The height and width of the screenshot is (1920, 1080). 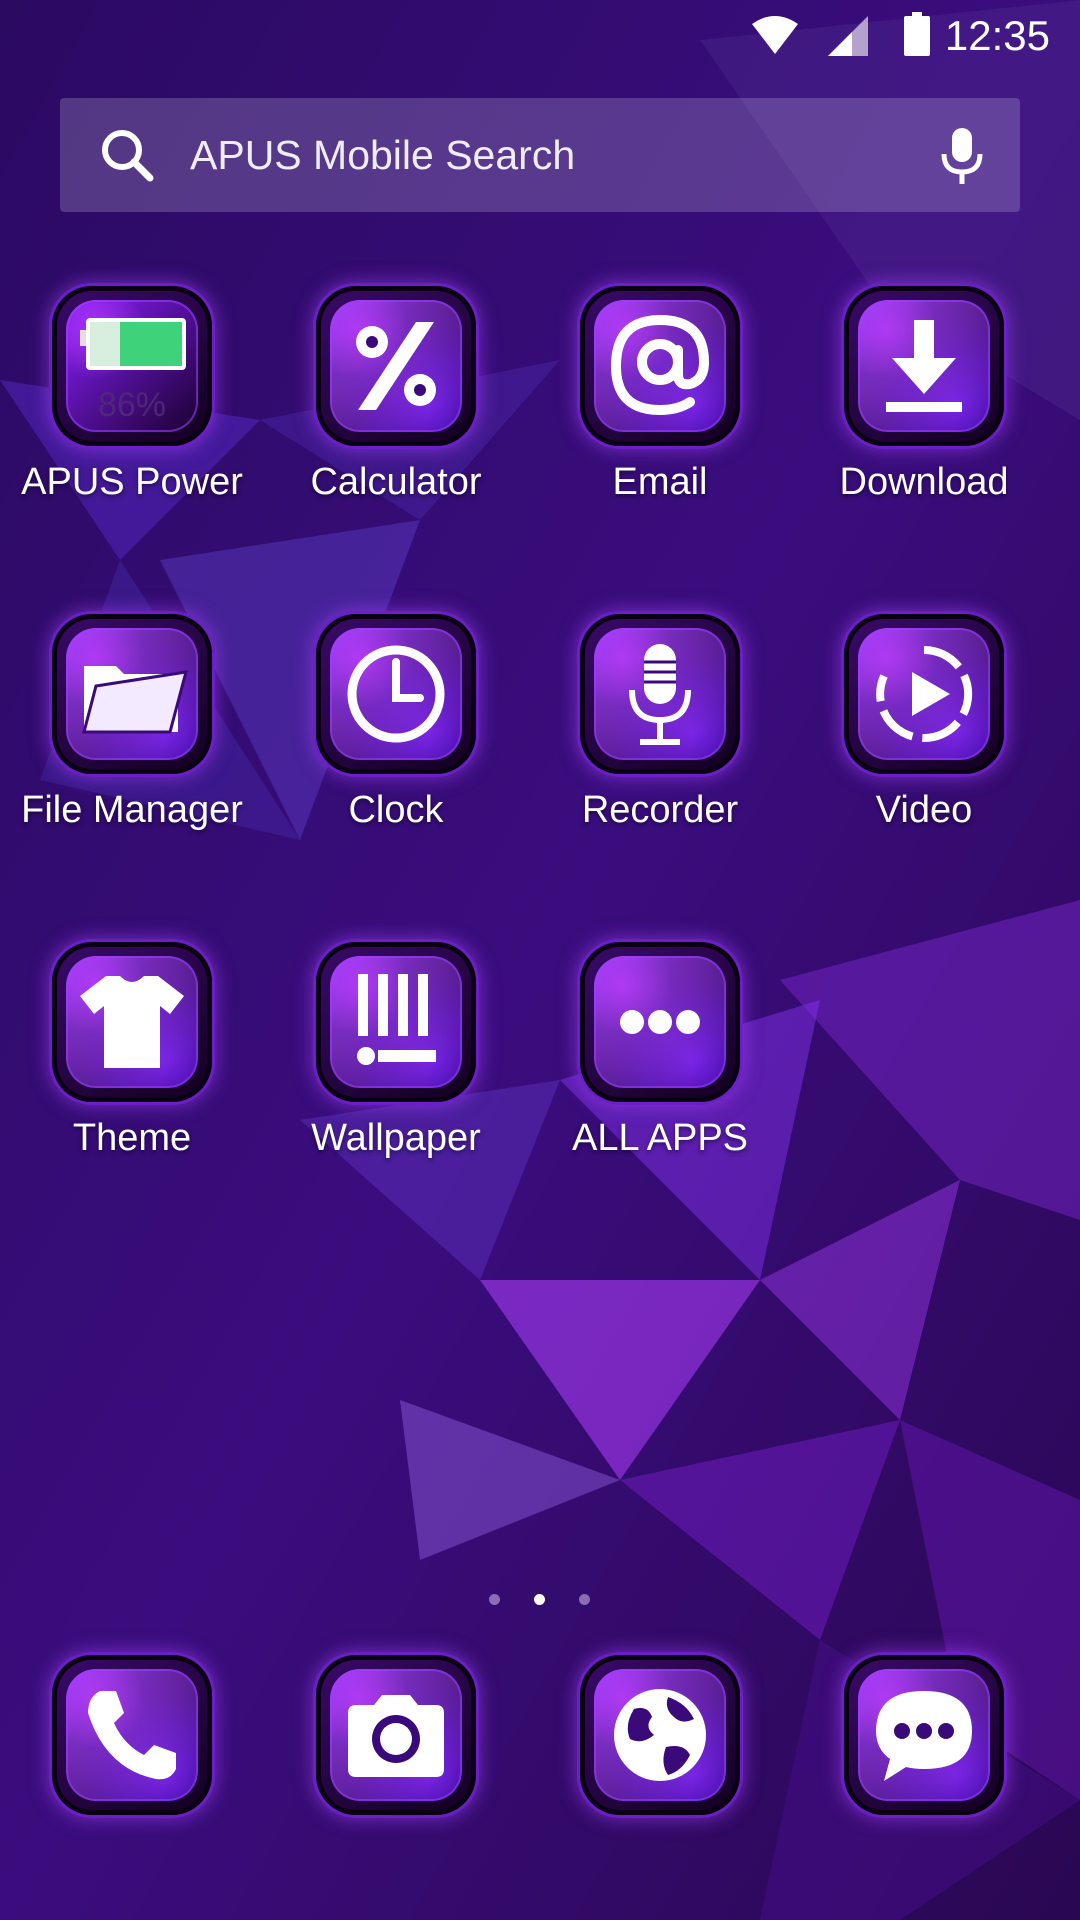 I want to click on folder-icon, so click(x=135, y=700).